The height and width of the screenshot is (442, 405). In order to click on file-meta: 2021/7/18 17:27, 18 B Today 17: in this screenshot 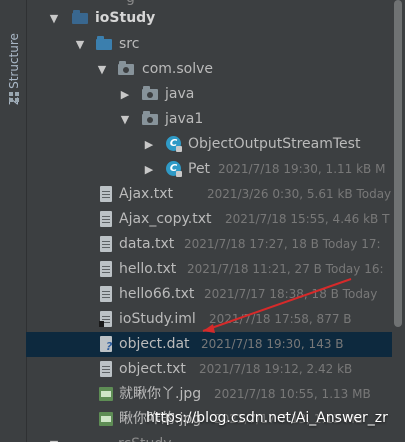, I will do `click(282, 244)`.